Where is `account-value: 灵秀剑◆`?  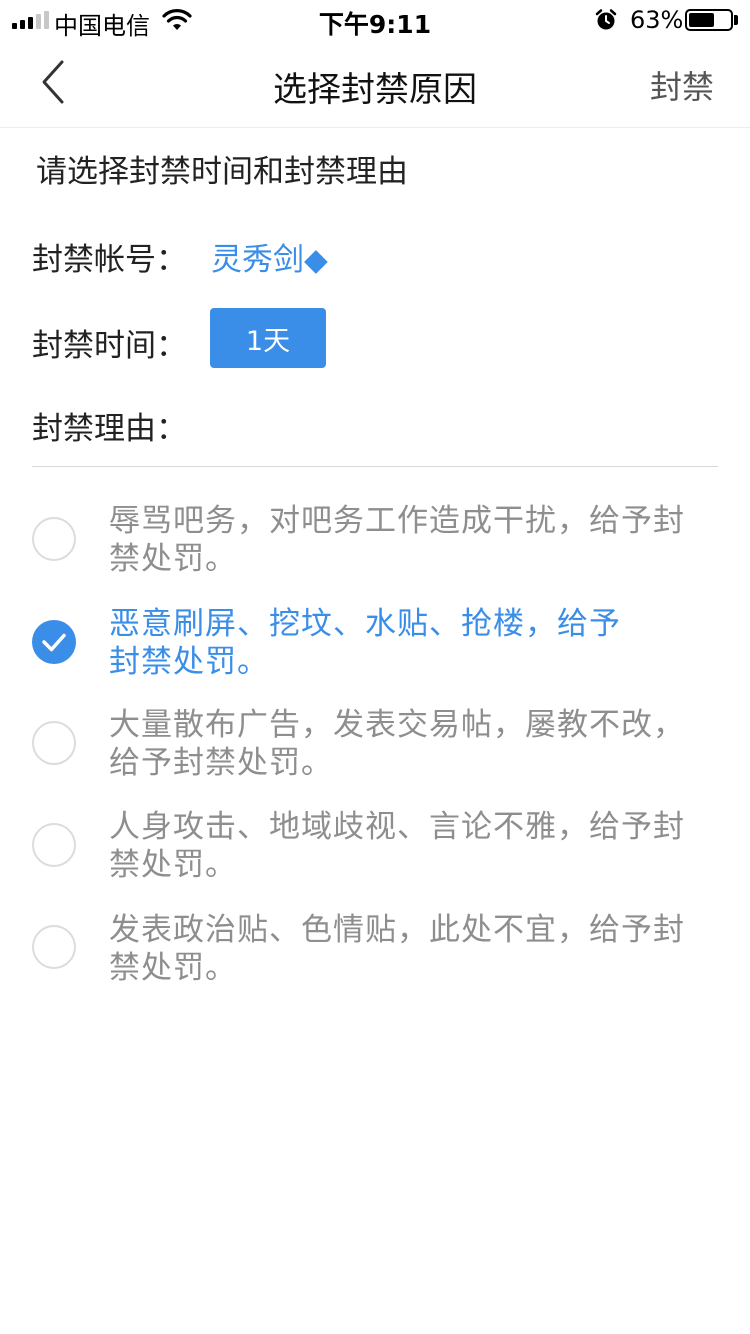
account-value: 灵秀剑◆ is located at coordinates (269, 256).